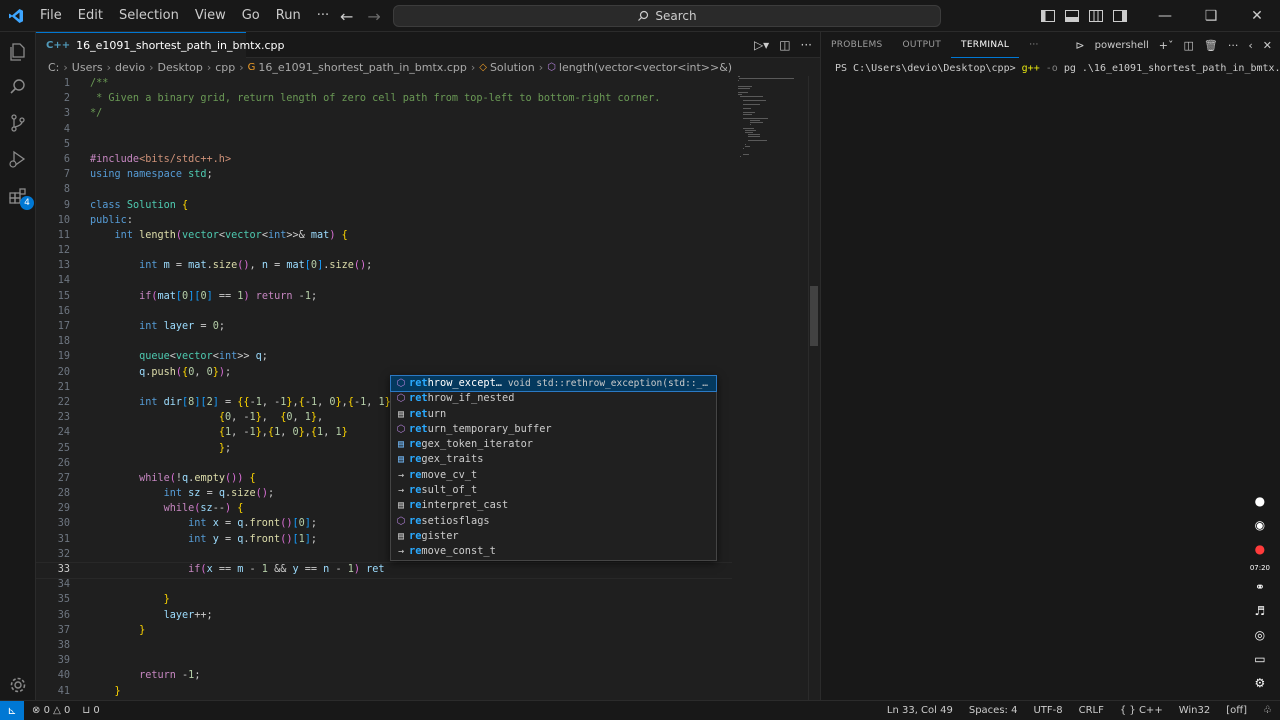 The width and height of the screenshot is (1280, 720). What do you see at coordinates (160, 45) in the screenshot?
I see `tab-cpp-file: C++ 16_e1091_shortest_path_in_bmtx.cpp` at bounding box center [160, 45].